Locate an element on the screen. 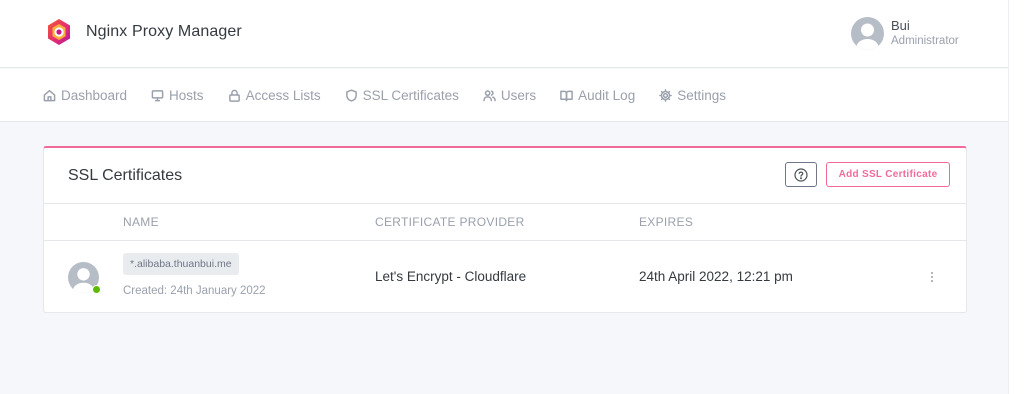 This screenshot has height=394, width=1024. user-info: Bui Administrator is located at coordinates (925, 34).